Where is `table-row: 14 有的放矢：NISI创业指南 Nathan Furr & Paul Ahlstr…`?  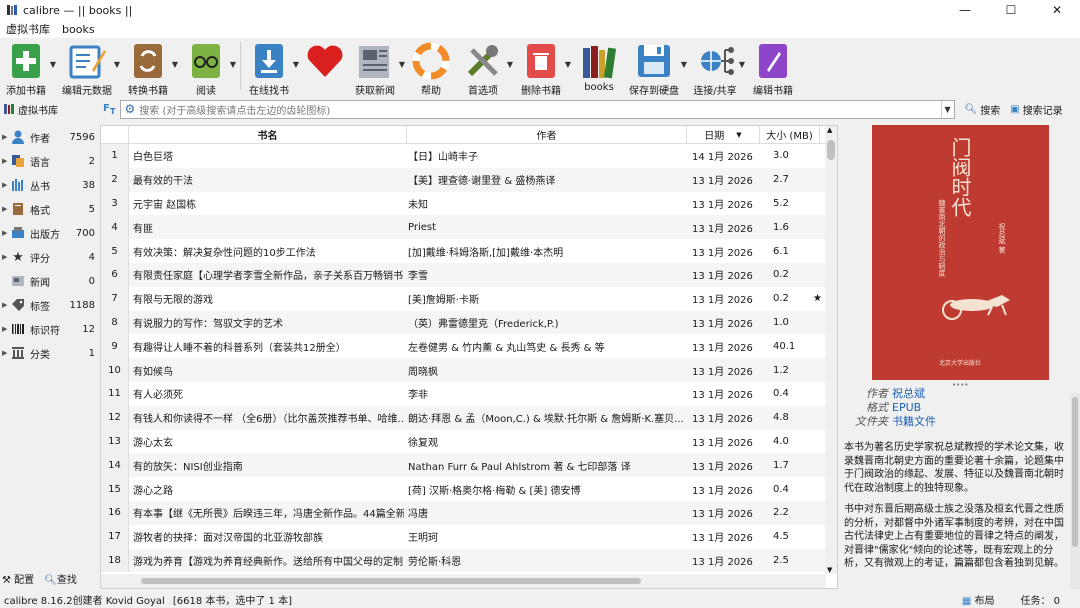
table-row: 14 有的放矢：NISI创业指南 Nathan Furr & Paul Ahlstr… is located at coordinates (469, 465).